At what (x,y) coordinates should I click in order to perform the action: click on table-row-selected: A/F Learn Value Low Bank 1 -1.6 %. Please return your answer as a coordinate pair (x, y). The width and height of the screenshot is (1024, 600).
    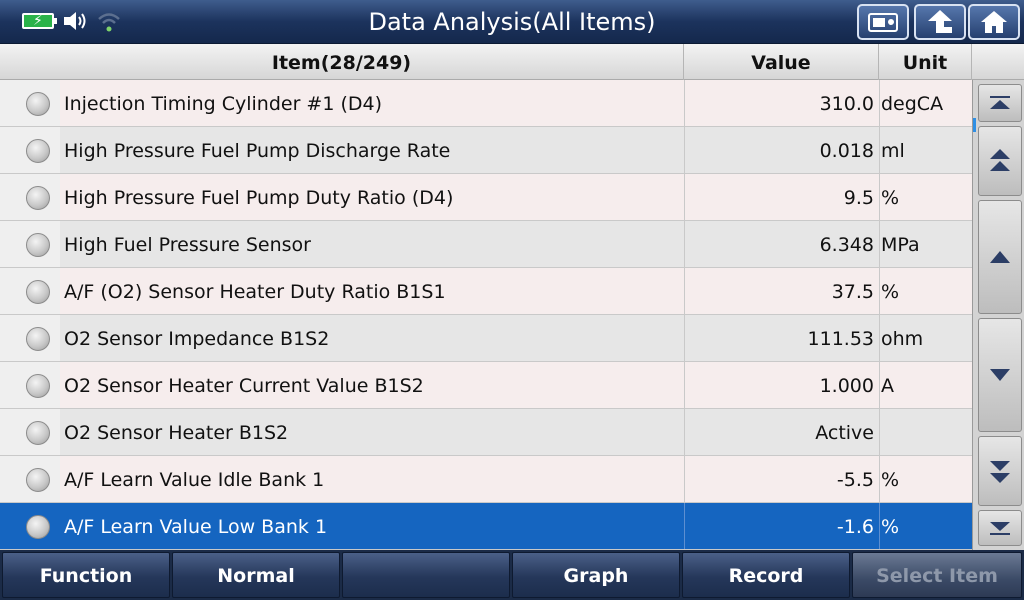
    Looking at the image, I should click on (486, 526).